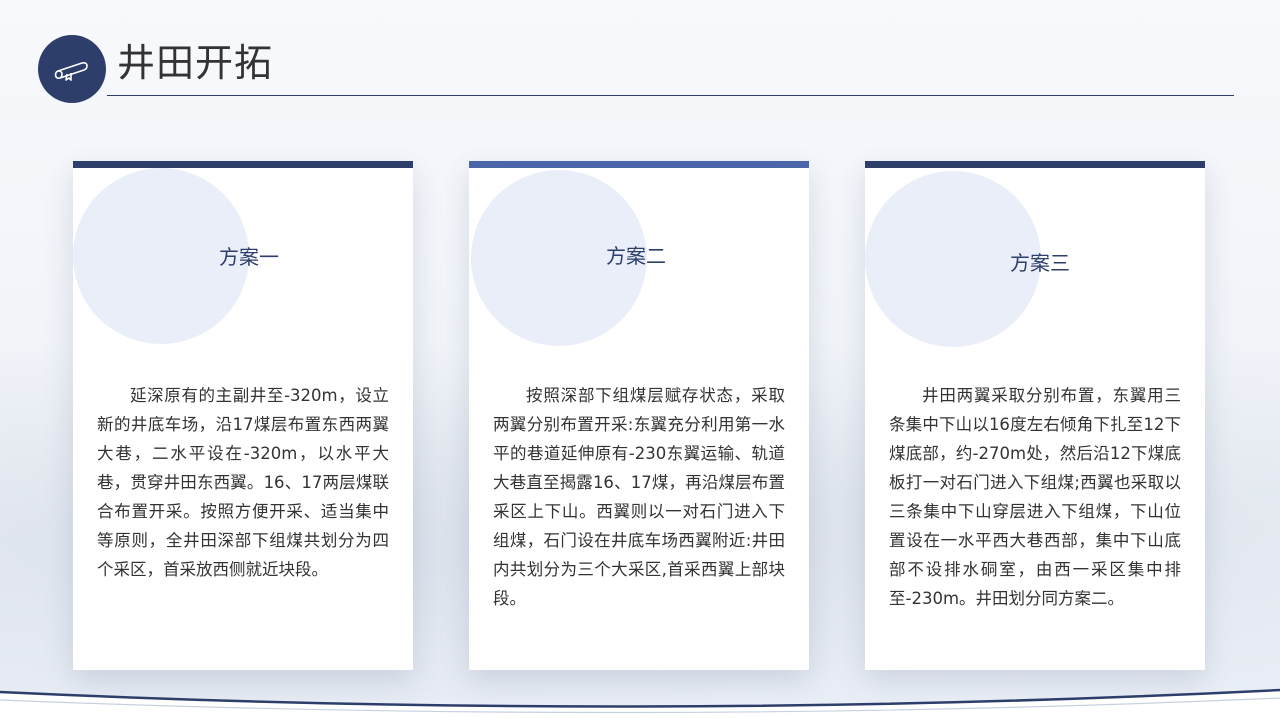  I want to click on card-title: 方案三, so click(1040, 263).